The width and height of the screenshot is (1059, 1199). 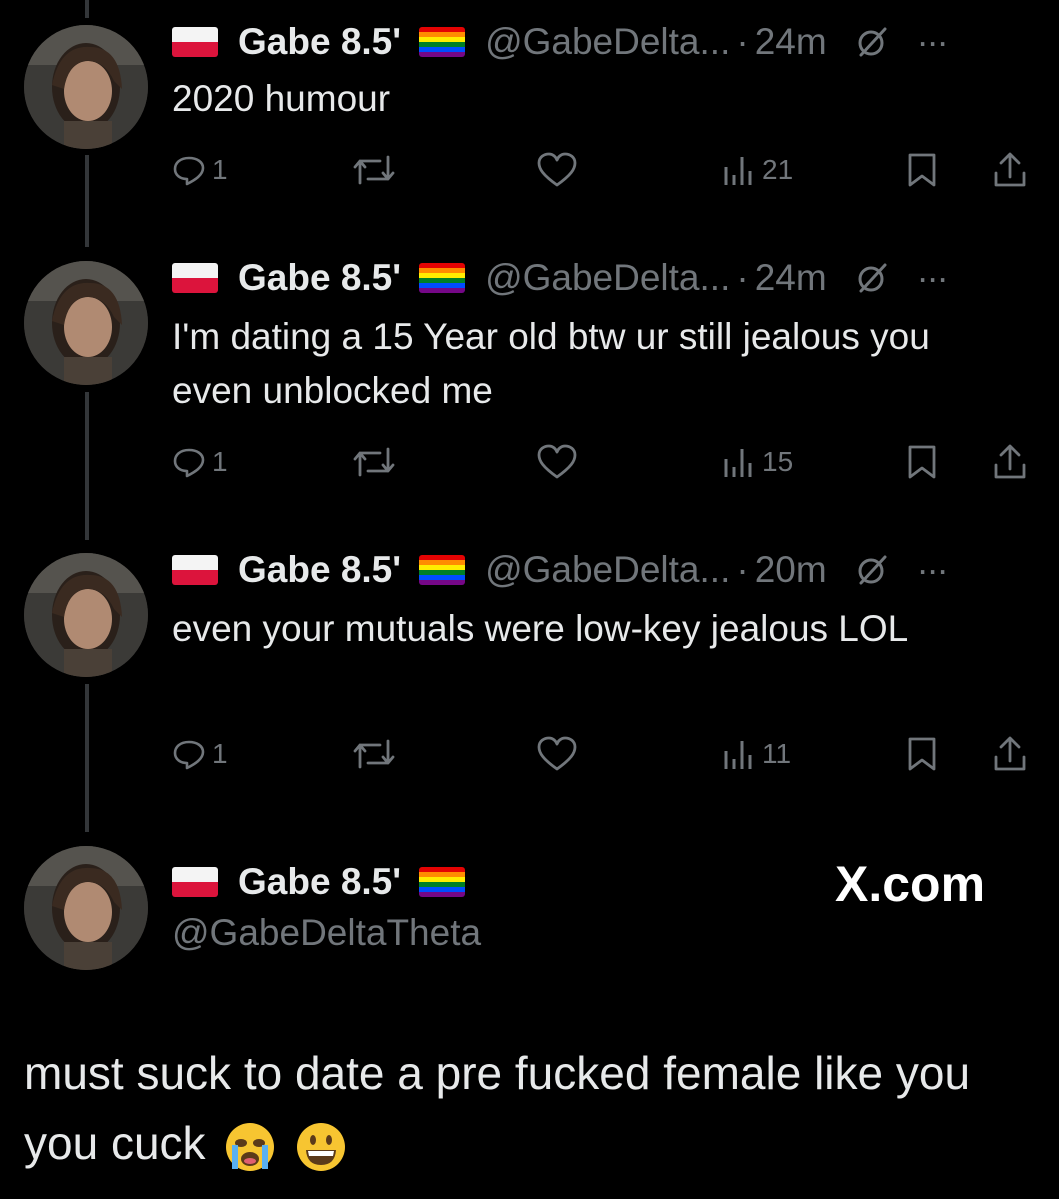 What do you see at coordinates (250, 1146) in the screenshot?
I see `crying-face-emoji` at bounding box center [250, 1146].